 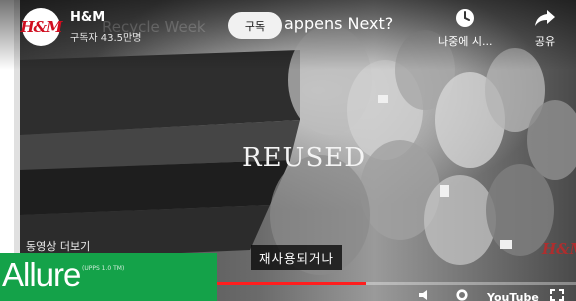 What do you see at coordinates (465, 18) in the screenshot?
I see `clock-icon` at bounding box center [465, 18].